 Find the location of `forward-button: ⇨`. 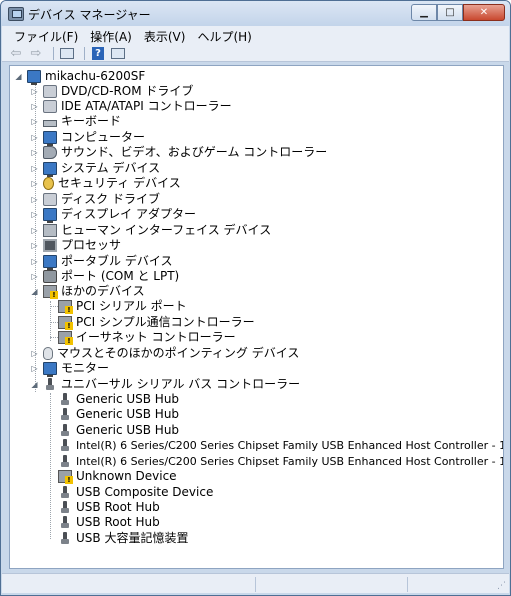

forward-button: ⇨ is located at coordinates (36, 53).